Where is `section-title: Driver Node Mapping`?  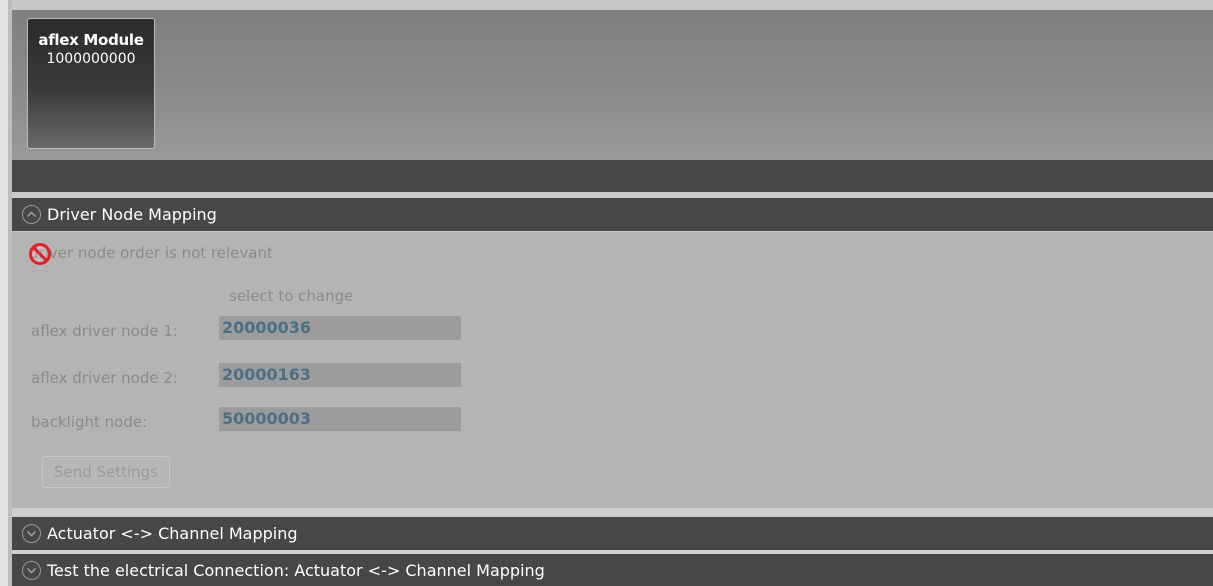
section-title: Driver Node Mapping is located at coordinates (132, 214).